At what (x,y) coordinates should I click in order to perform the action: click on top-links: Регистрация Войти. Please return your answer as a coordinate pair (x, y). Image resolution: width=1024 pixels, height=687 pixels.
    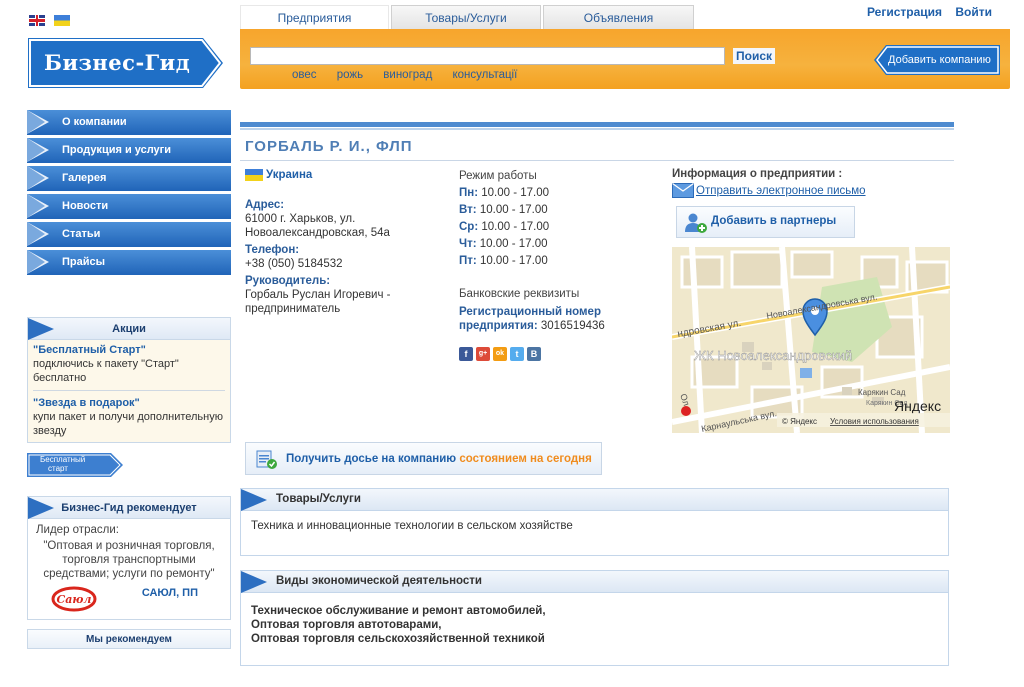
    Looking at the image, I should click on (924, 12).